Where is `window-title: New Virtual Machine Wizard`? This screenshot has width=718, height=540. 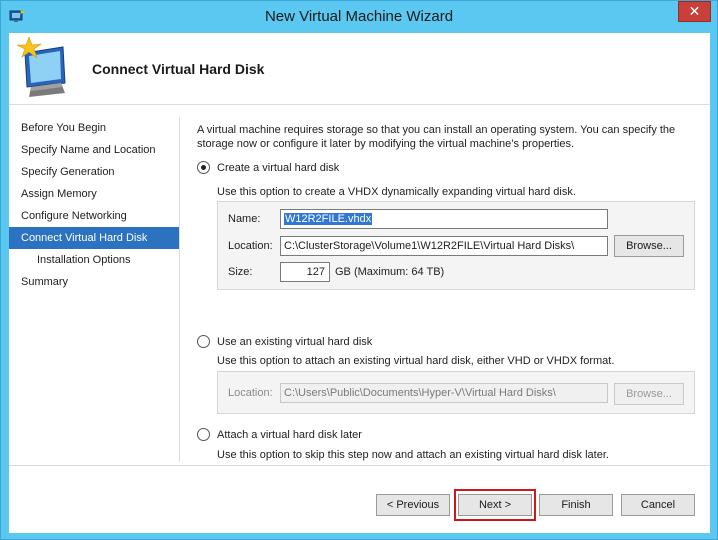 window-title: New Virtual Machine Wizard is located at coordinates (359, 16).